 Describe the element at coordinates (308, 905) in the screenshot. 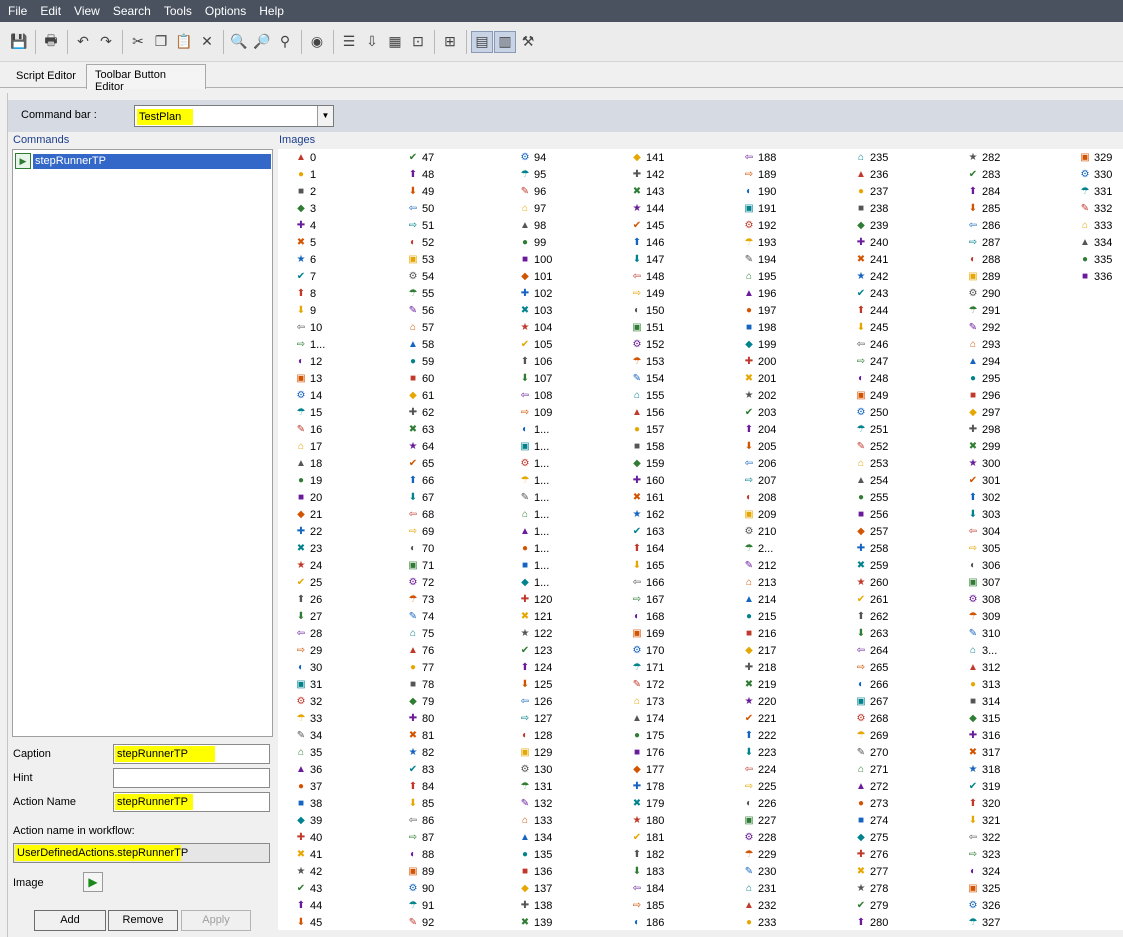

I see `image-item: ⬆ 44` at that location.